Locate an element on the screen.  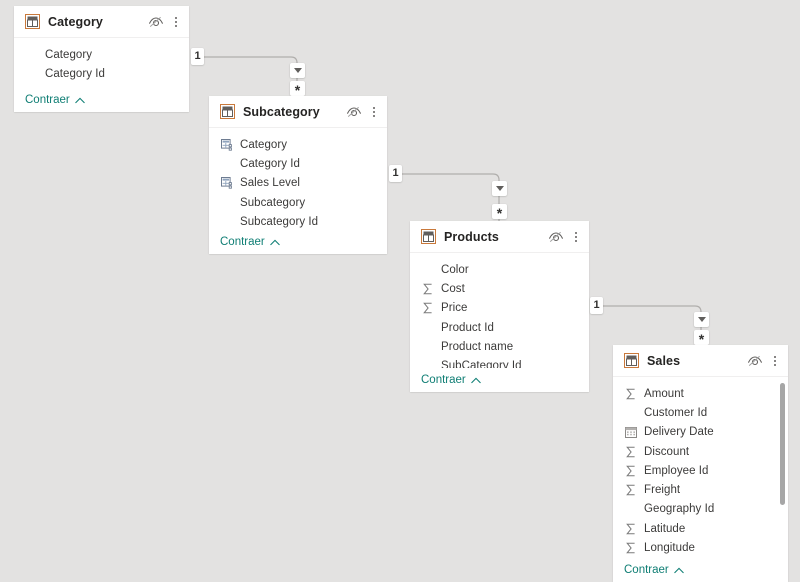
field-row: Discount is located at coordinates (700, 451).